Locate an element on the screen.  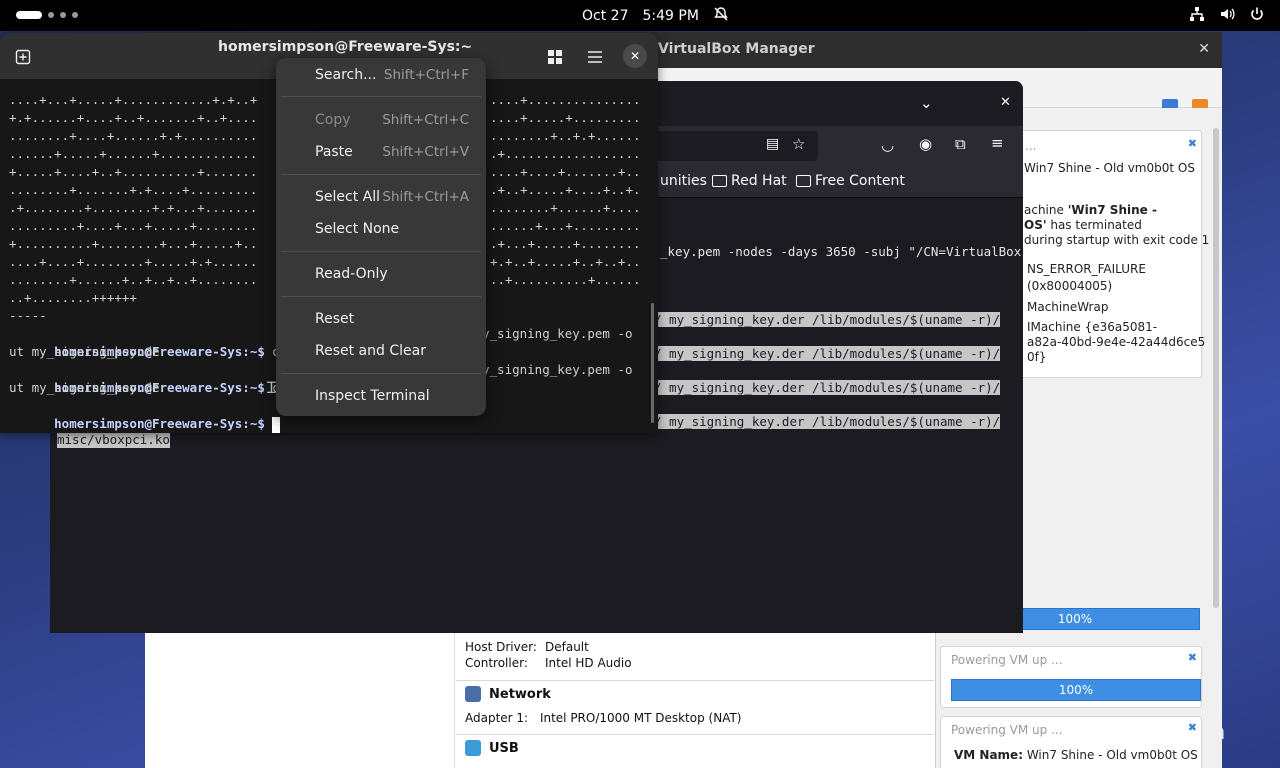
text-cursor-icon: Ɪ is located at coordinates (271, 387).